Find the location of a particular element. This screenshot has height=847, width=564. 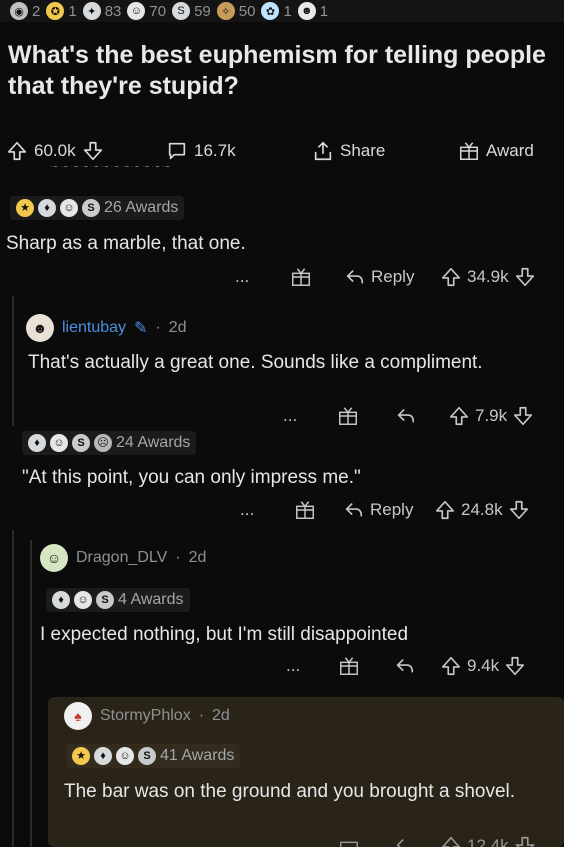

post-vote-group: 60.0k is located at coordinates (55, 151).